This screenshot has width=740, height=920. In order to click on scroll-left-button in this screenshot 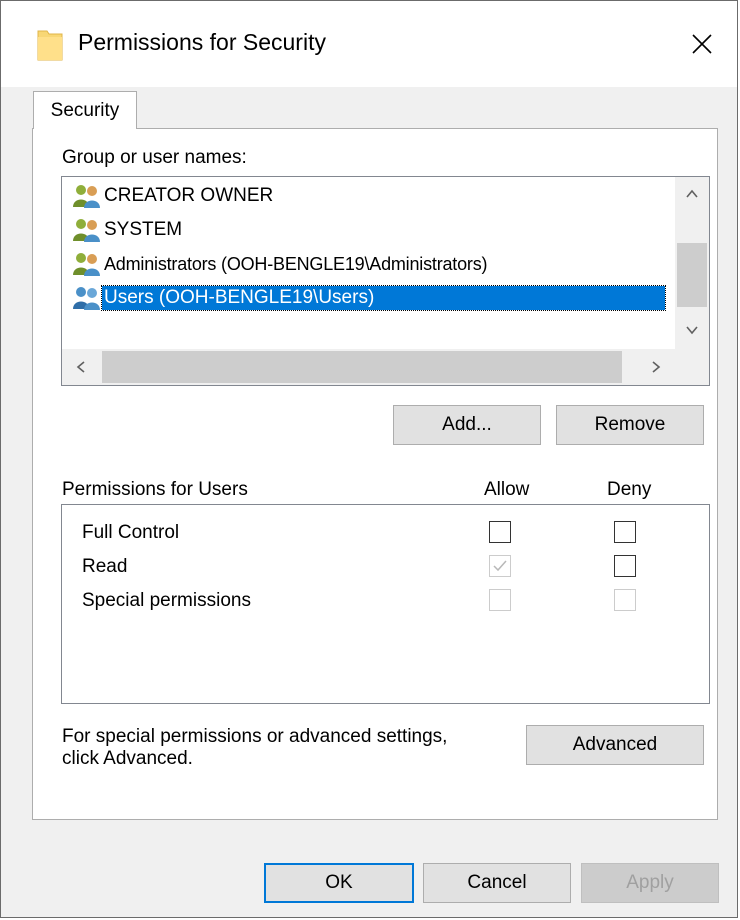, I will do `click(81, 367)`.